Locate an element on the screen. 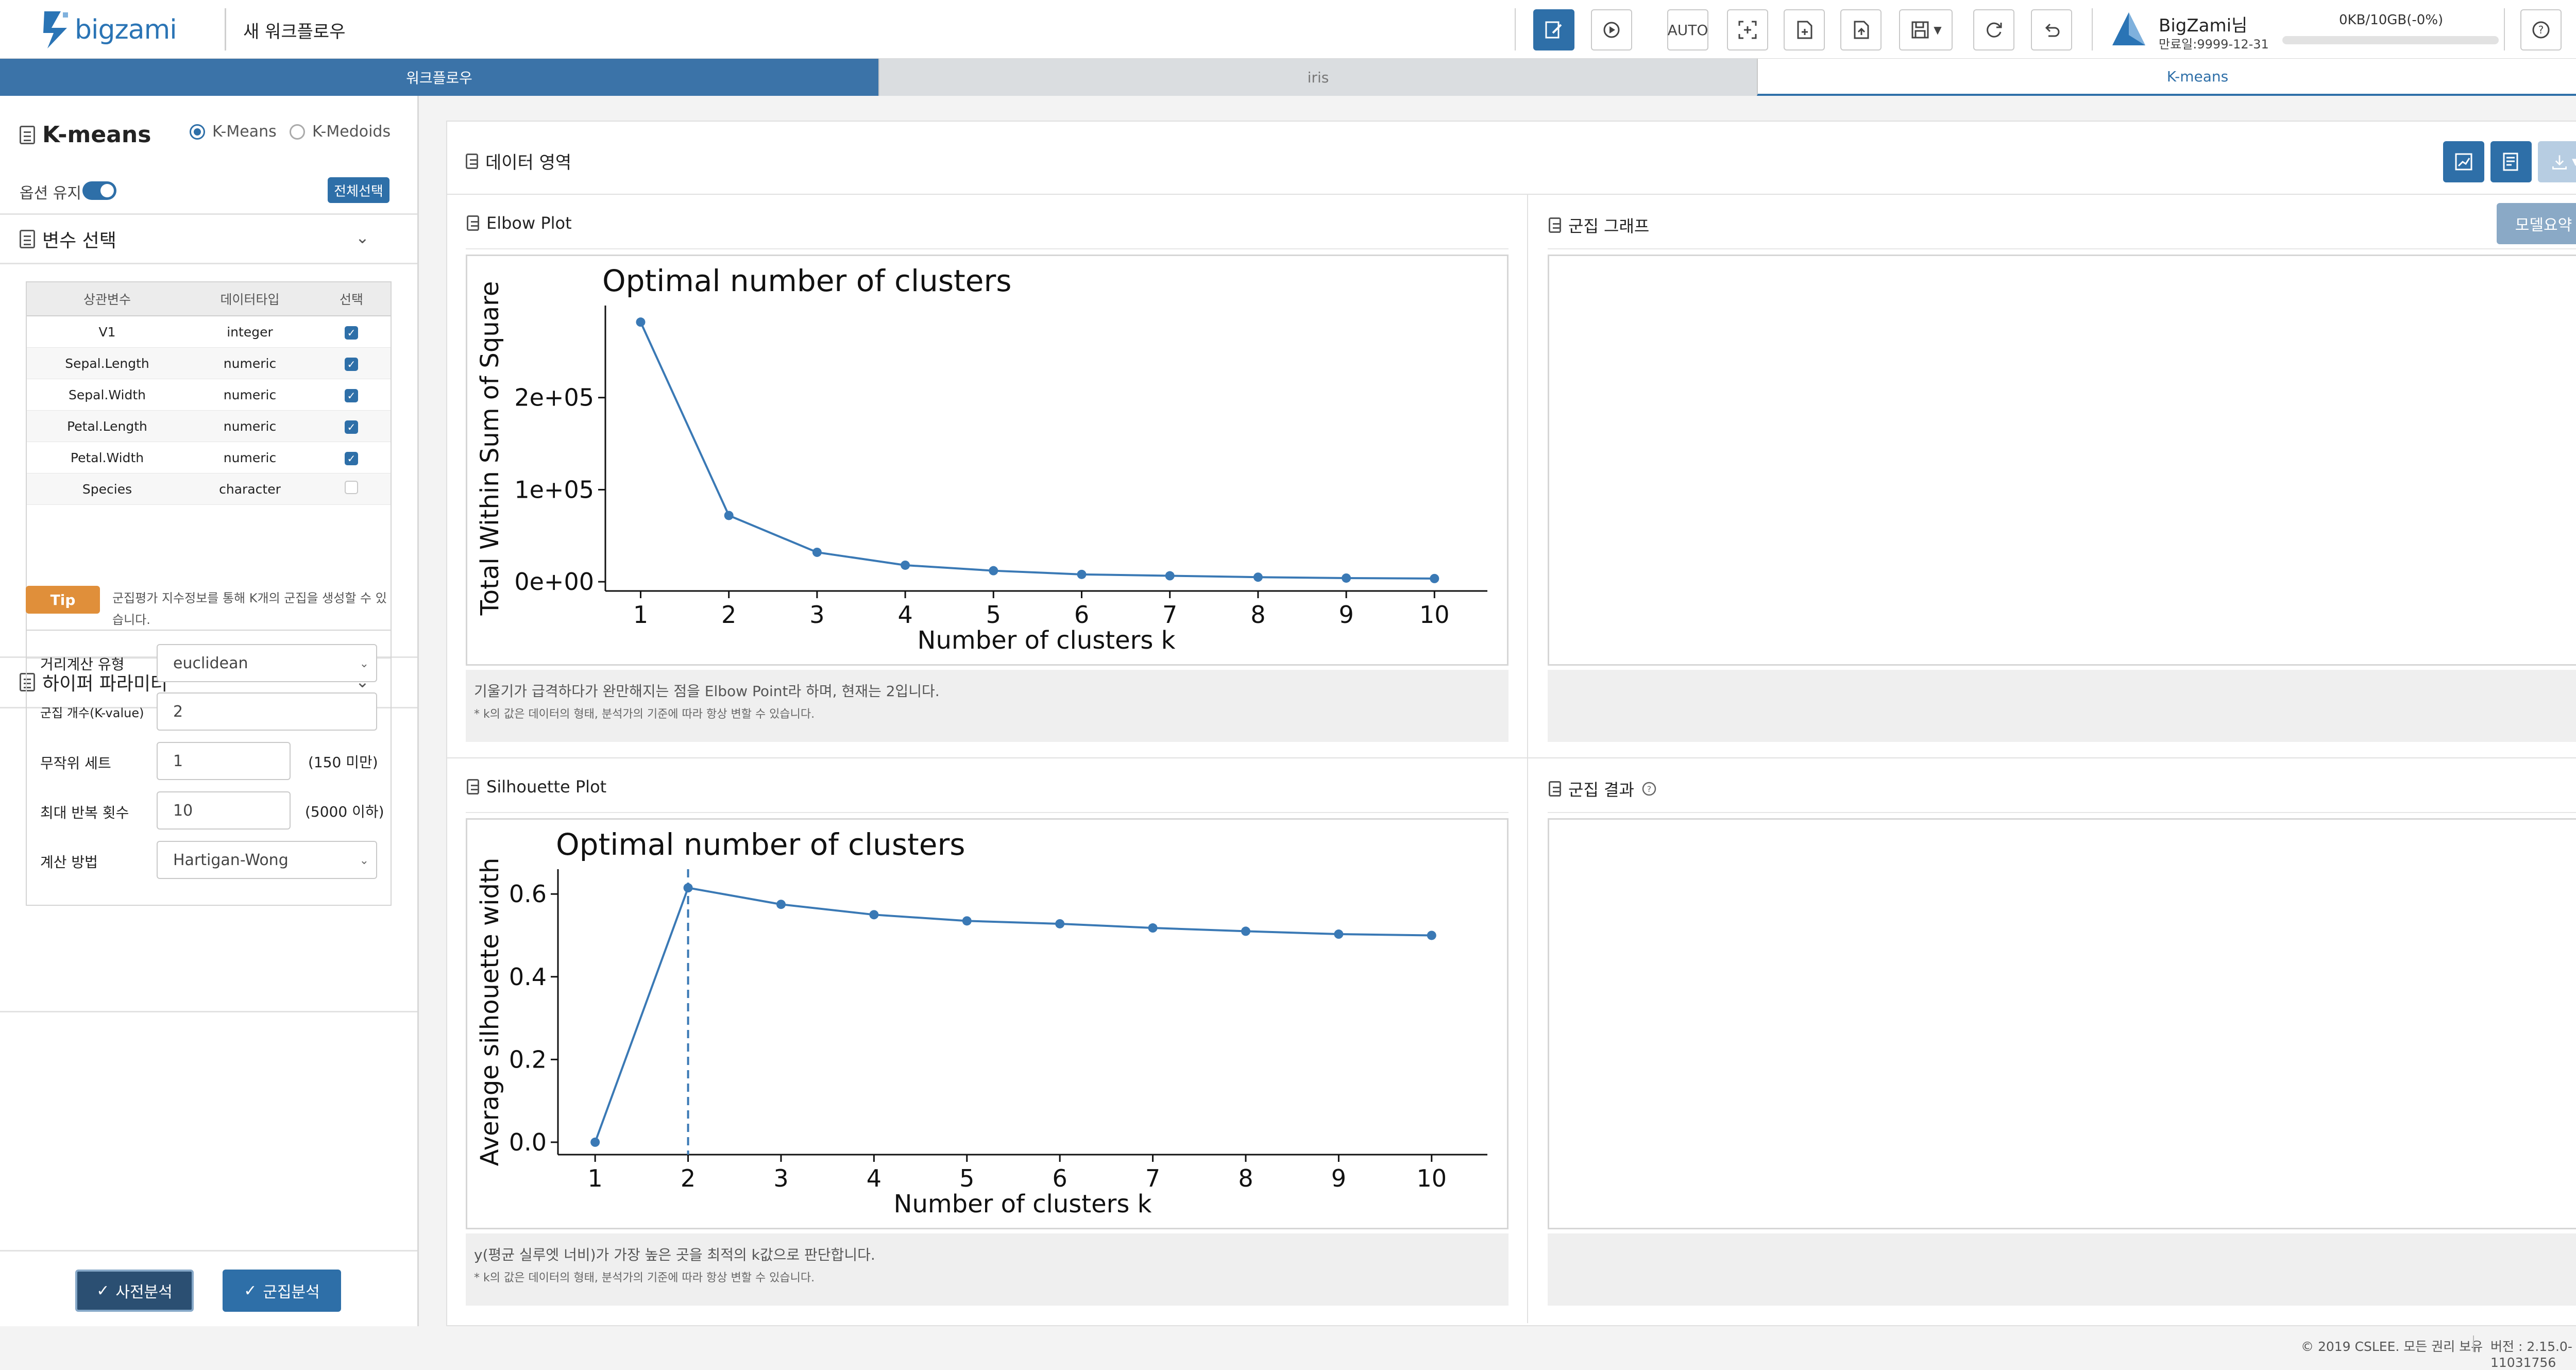 The height and width of the screenshot is (1370, 2576). edit-workflow-button is located at coordinates (1553, 29).